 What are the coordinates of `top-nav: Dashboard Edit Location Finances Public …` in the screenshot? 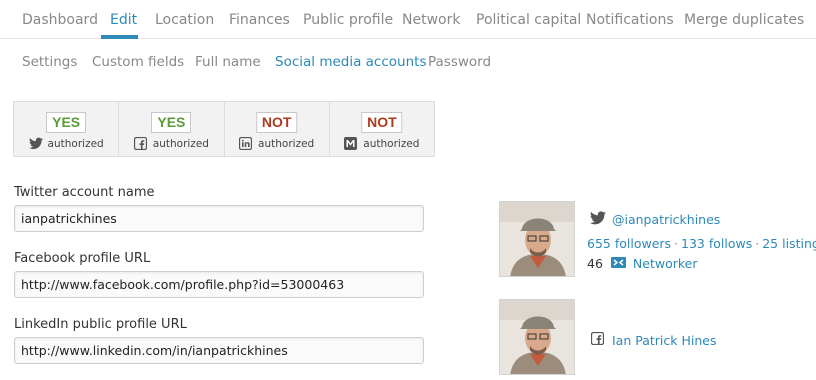 It's located at (408, 19).